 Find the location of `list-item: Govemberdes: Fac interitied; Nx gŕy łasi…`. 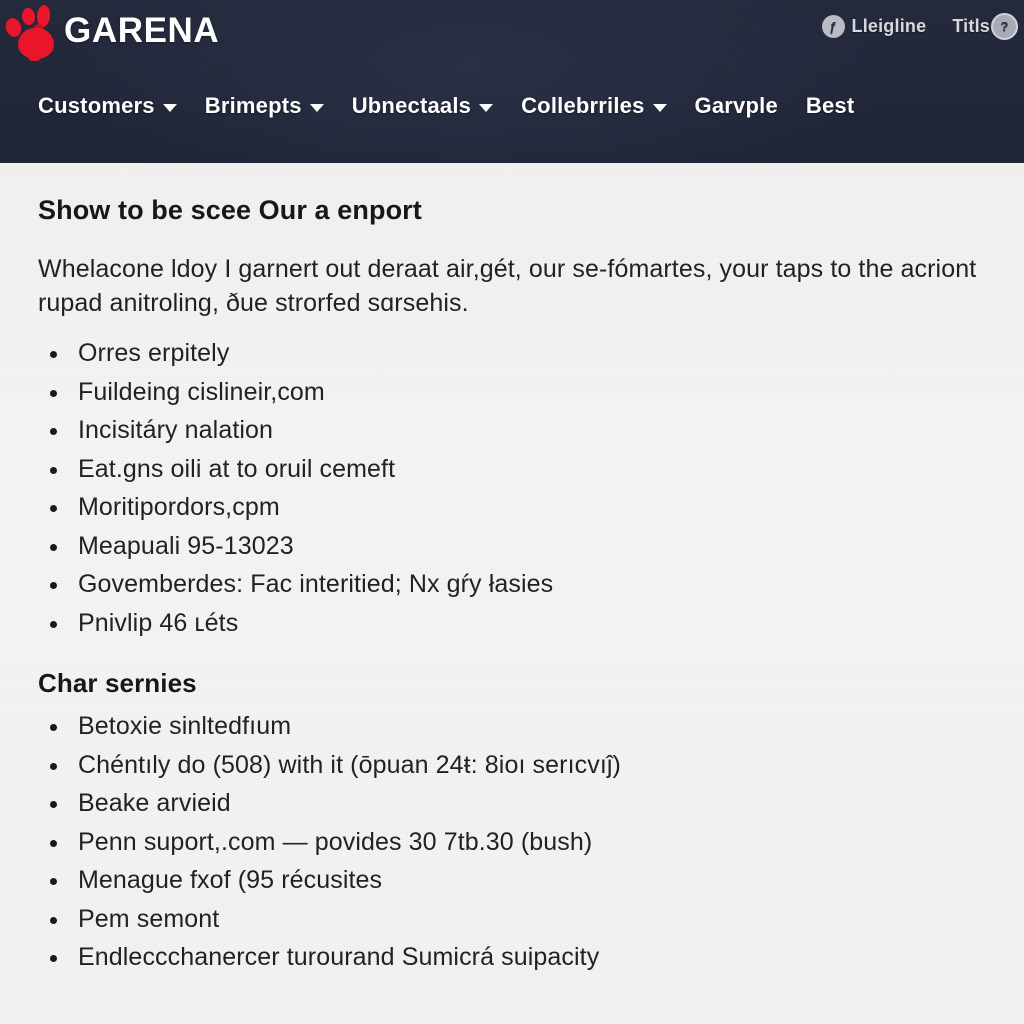

list-item: Govemberdes: Fac interitied; Nx gŕy łasi… is located at coordinates (516, 584).